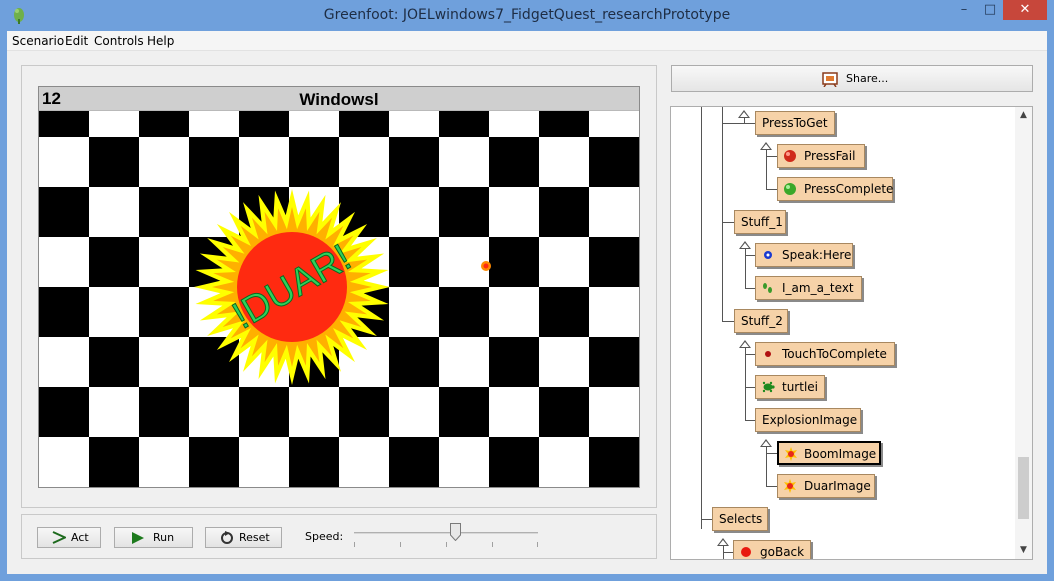  What do you see at coordinates (1023, 333) in the screenshot?
I see `class-tree-scrollbar: ▲ ▼` at bounding box center [1023, 333].